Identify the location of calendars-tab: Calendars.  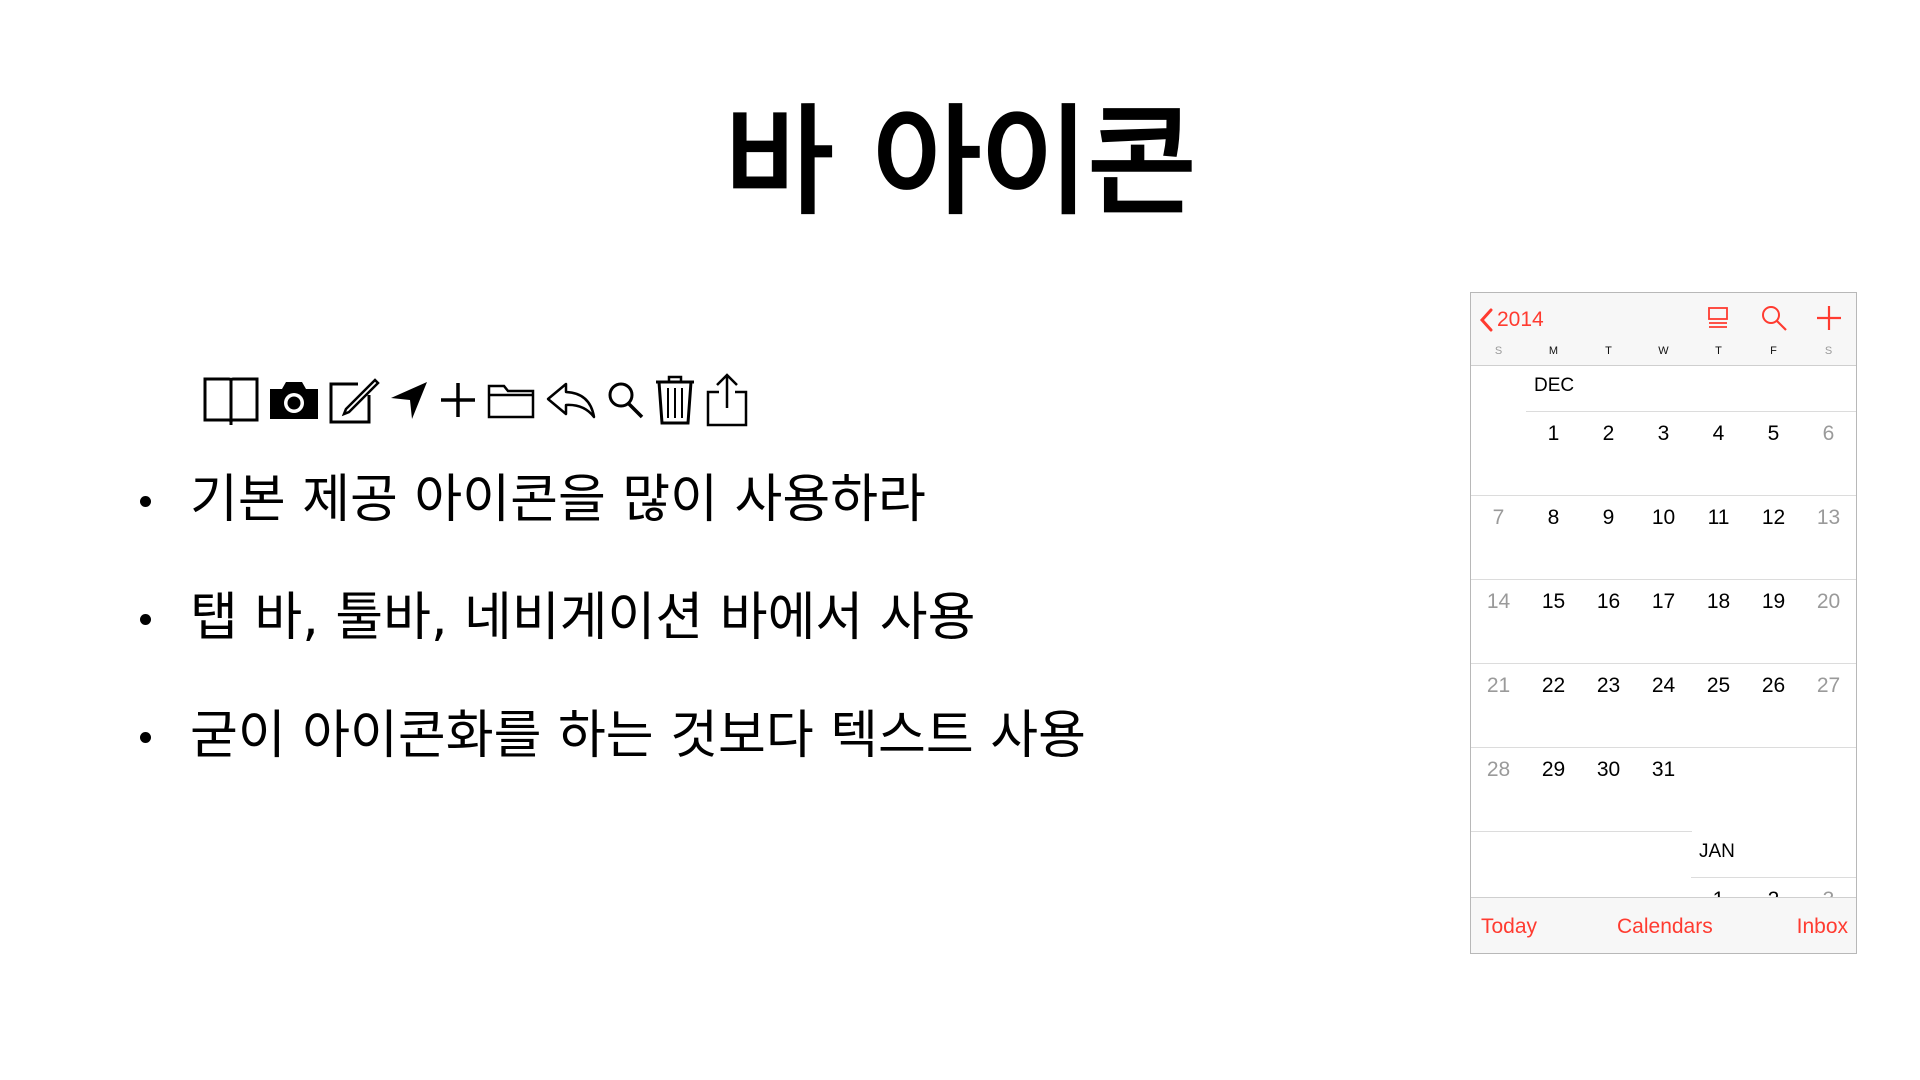
(1665, 927).